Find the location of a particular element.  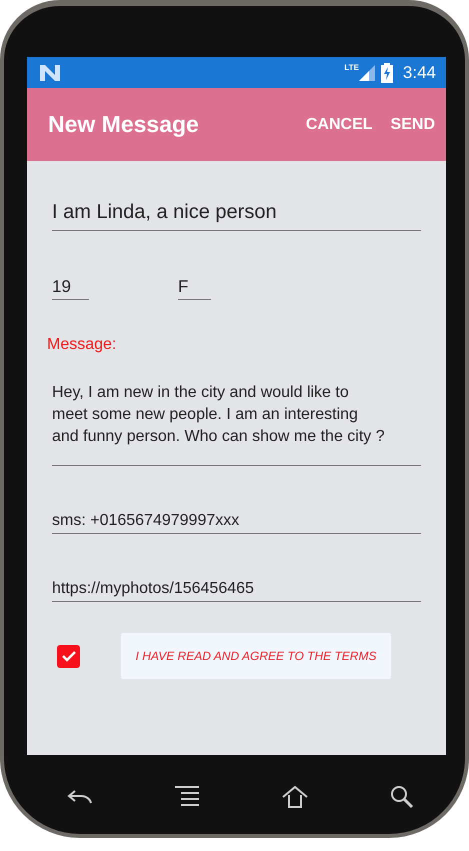

notification-icon is located at coordinates (50, 72).